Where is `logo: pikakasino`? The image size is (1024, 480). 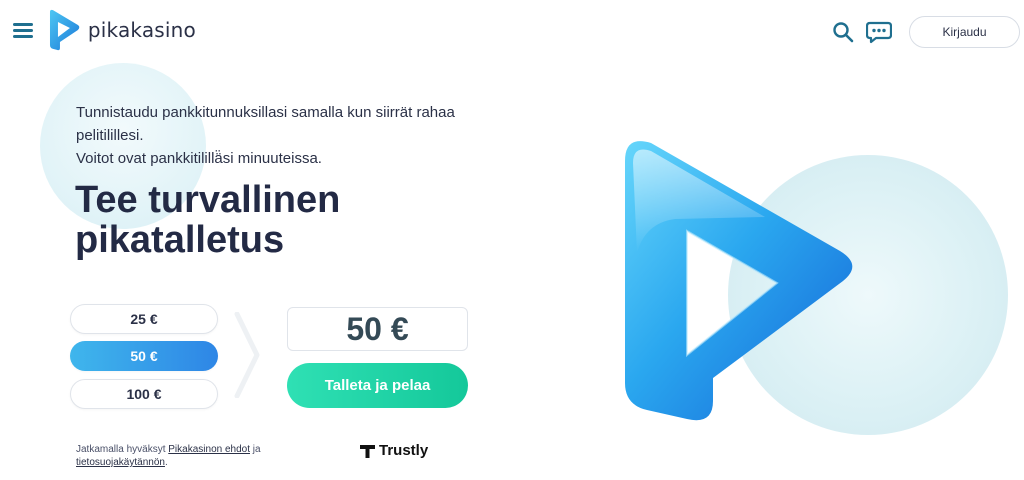
logo: pikakasino is located at coordinates (121, 30).